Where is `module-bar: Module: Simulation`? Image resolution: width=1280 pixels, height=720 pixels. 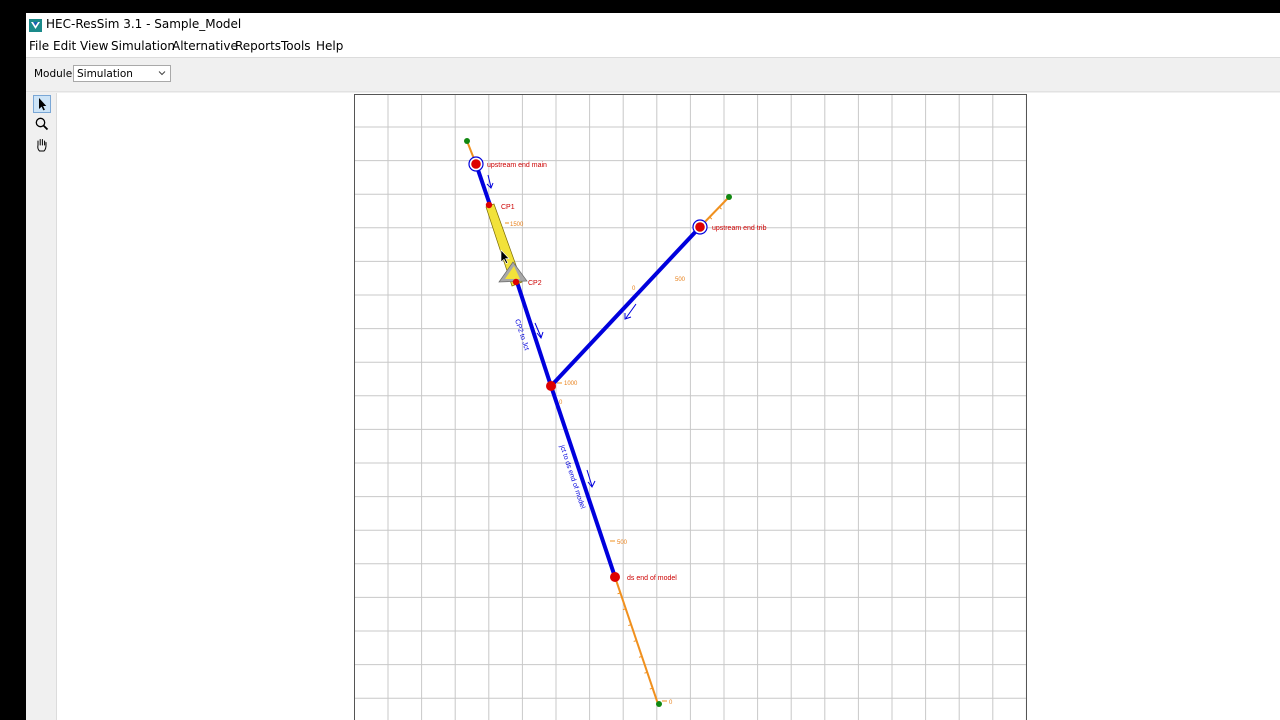 module-bar: Module: Simulation is located at coordinates (653, 75).